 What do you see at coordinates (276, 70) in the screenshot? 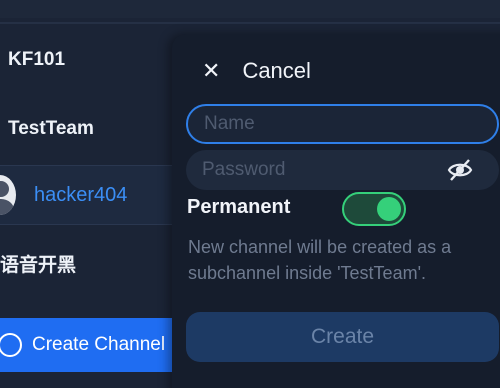
I see `cancel-label: Cancel` at bounding box center [276, 70].